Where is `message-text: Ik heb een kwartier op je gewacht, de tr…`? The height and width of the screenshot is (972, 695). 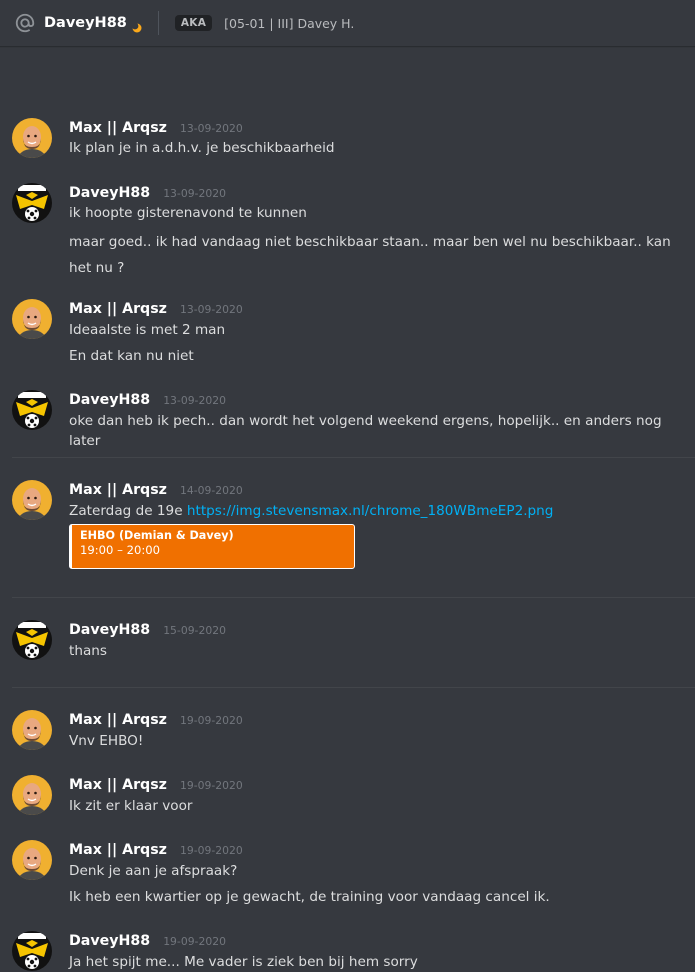 message-text: Ik heb een kwartier op je gewacht, de tr… is located at coordinates (309, 897).